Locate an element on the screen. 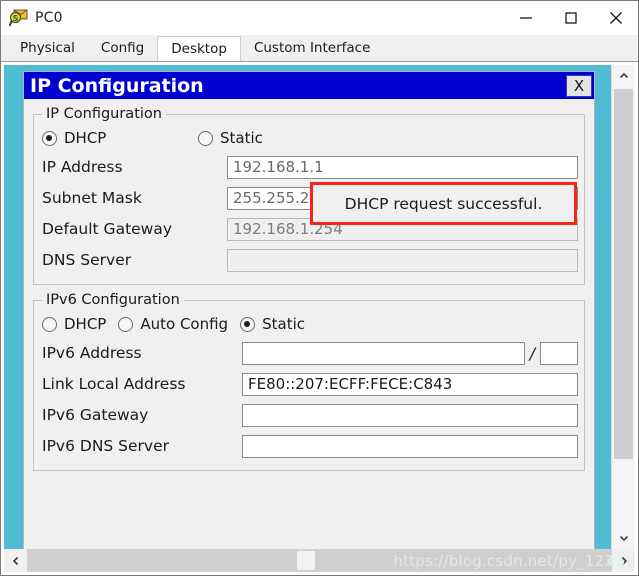 The height and width of the screenshot is (576, 639). dhcp-status-text: DHCP request successful. is located at coordinates (443, 203).